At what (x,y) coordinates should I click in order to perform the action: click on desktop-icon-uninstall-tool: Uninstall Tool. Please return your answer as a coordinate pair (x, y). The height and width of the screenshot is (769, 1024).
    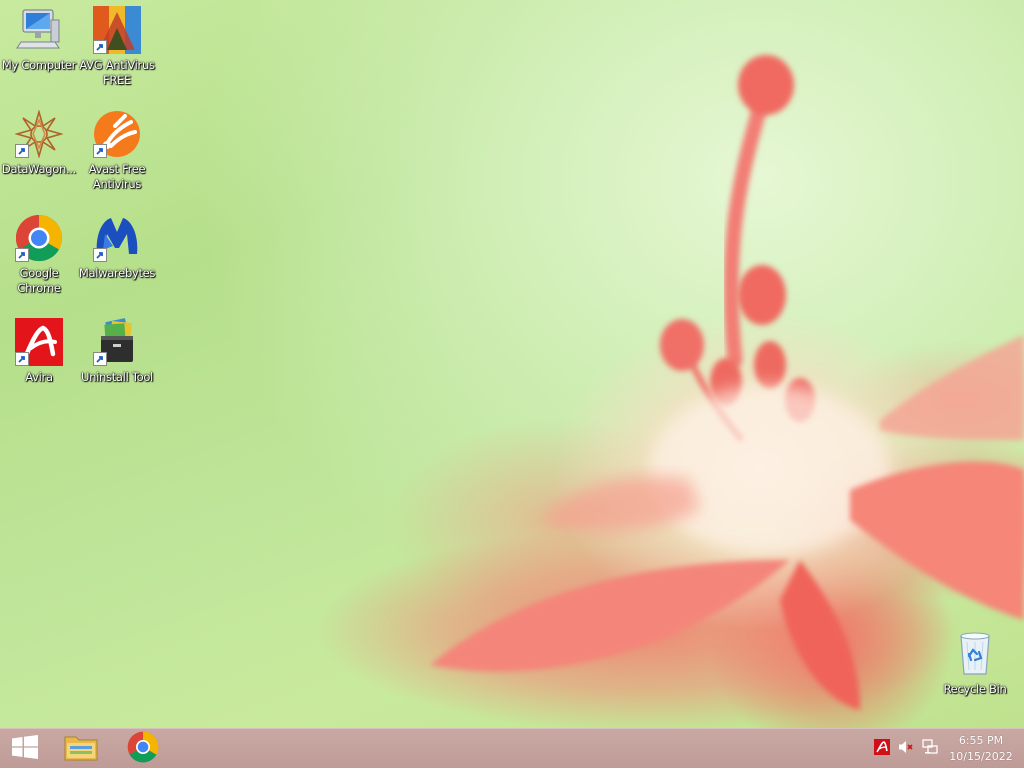
    Looking at the image, I should click on (117, 351).